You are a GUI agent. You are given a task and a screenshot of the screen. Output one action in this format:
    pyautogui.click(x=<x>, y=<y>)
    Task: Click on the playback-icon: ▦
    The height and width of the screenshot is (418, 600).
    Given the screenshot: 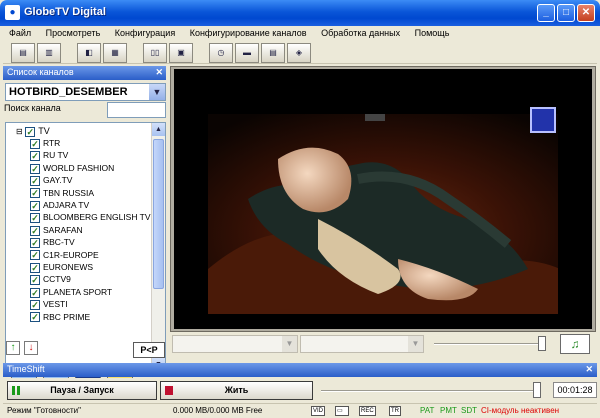 What is the action you would take?
    pyautogui.click(x=115, y=53)
    